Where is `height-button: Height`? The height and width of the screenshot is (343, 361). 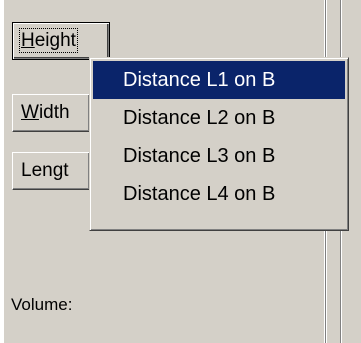
height-button: Height is located at coordinates (61, 41).